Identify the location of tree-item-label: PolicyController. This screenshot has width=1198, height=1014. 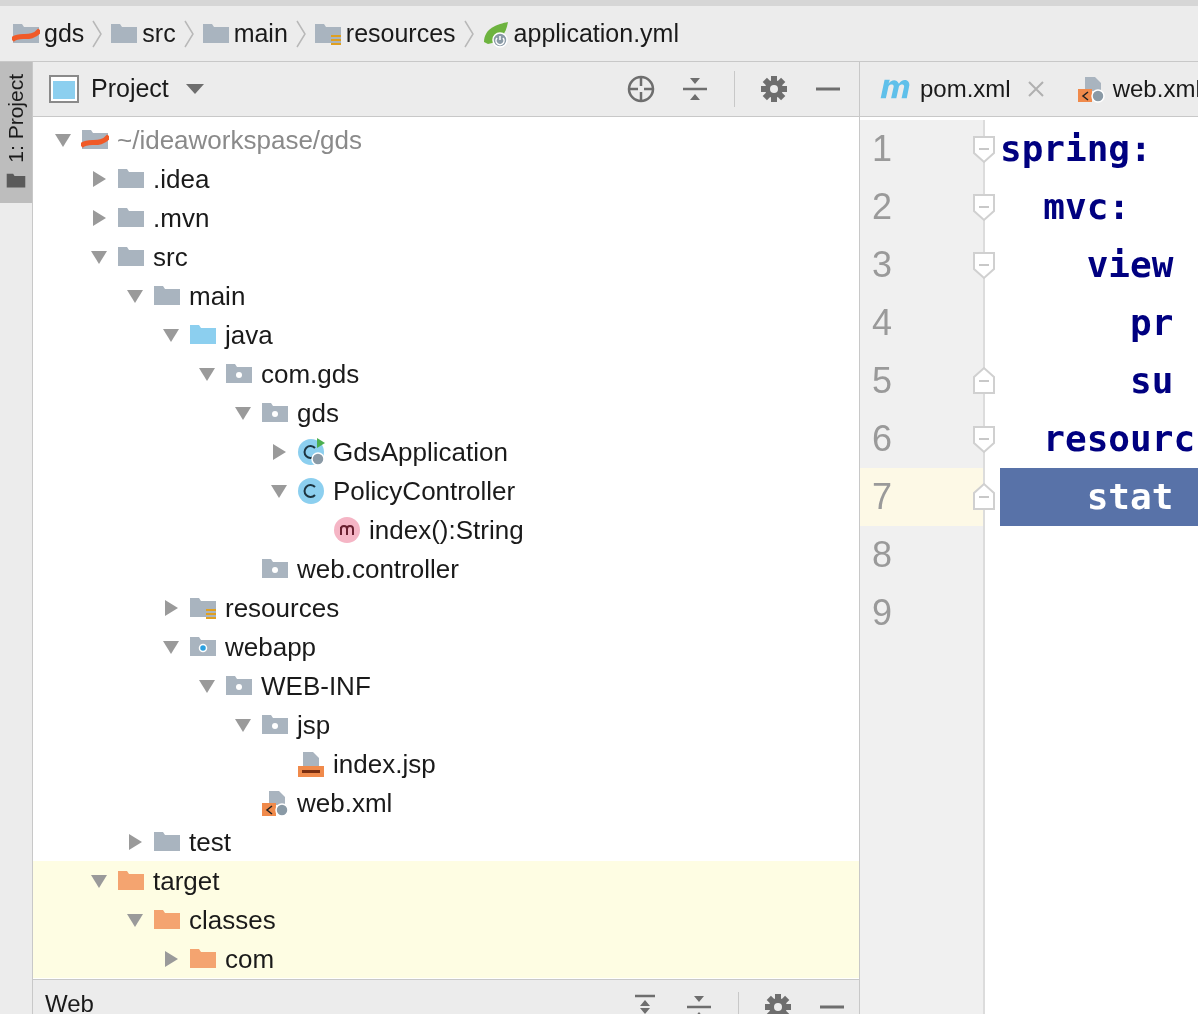
(424, 490).